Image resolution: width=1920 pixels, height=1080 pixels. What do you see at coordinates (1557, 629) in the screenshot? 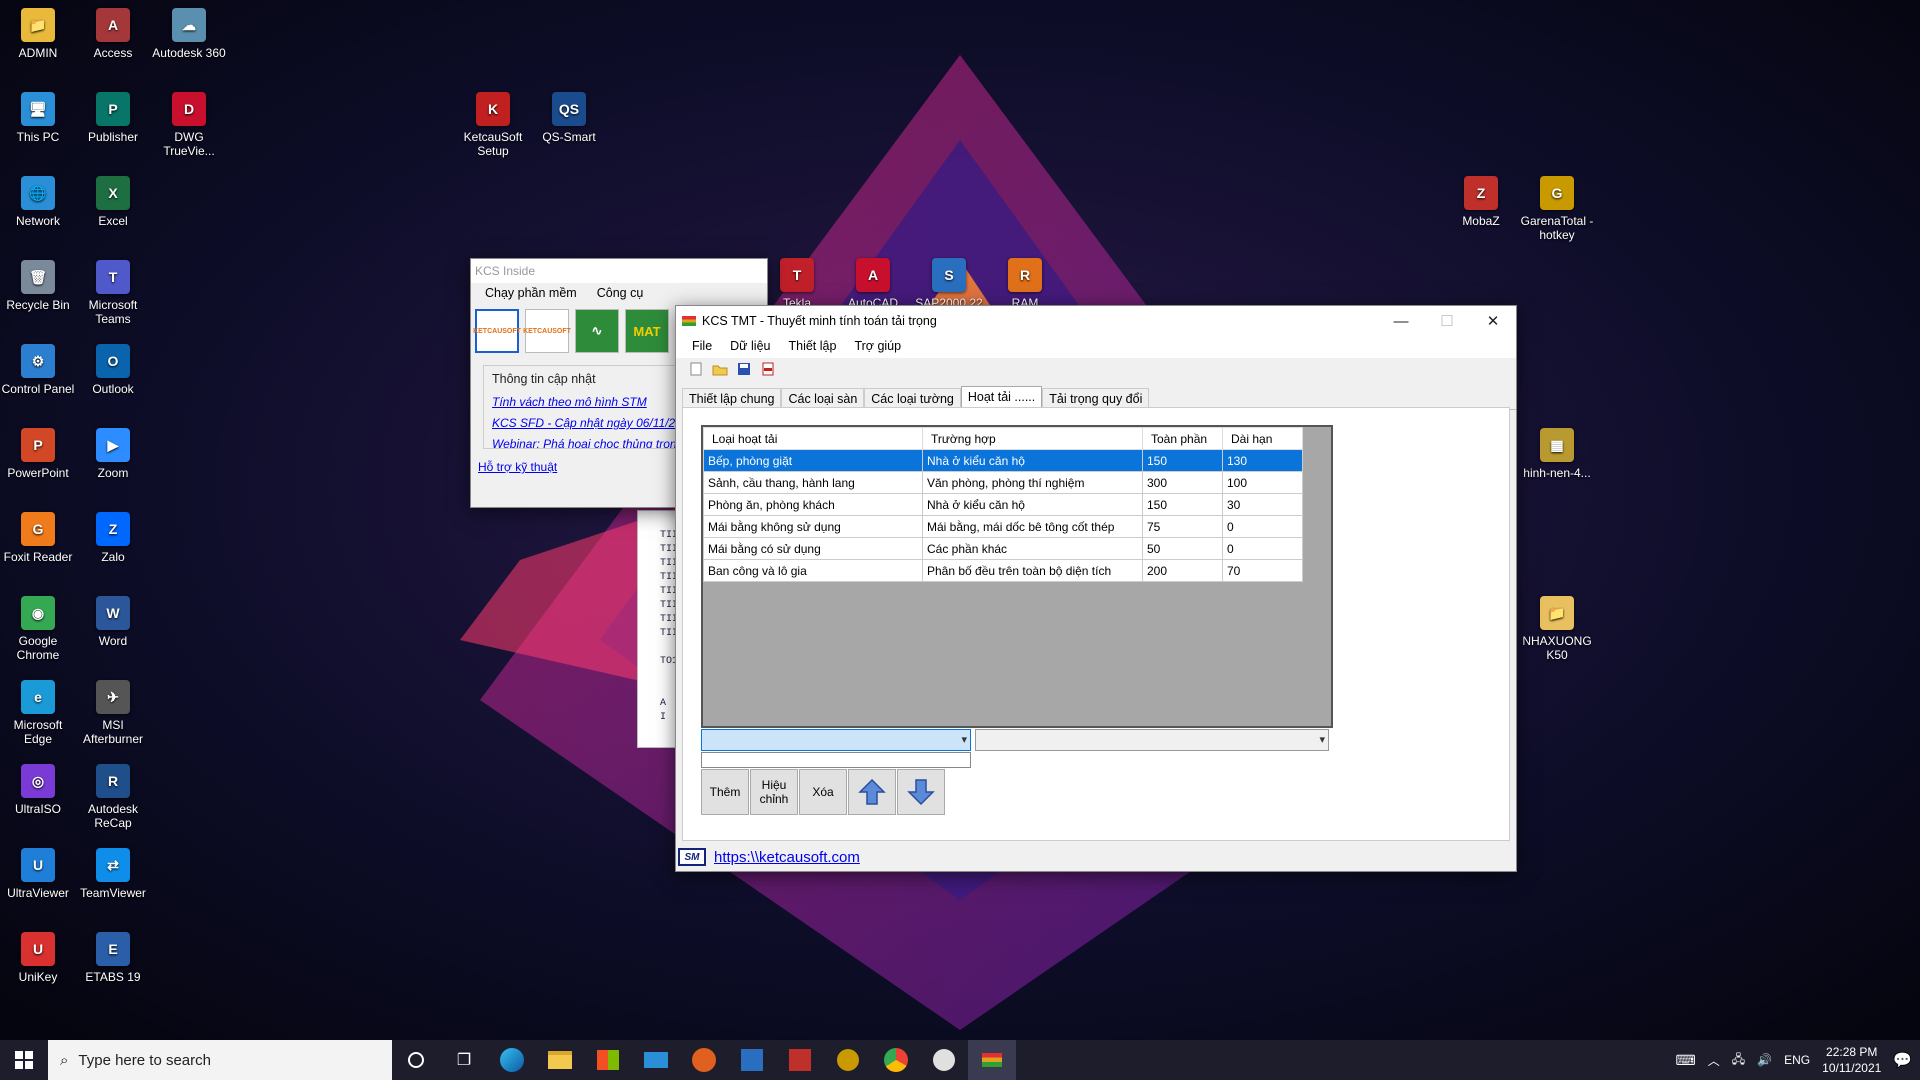
I see `desktop-icon-extra-5: 📁 NHAXUONG K50` at bounding box center [1557, 629].